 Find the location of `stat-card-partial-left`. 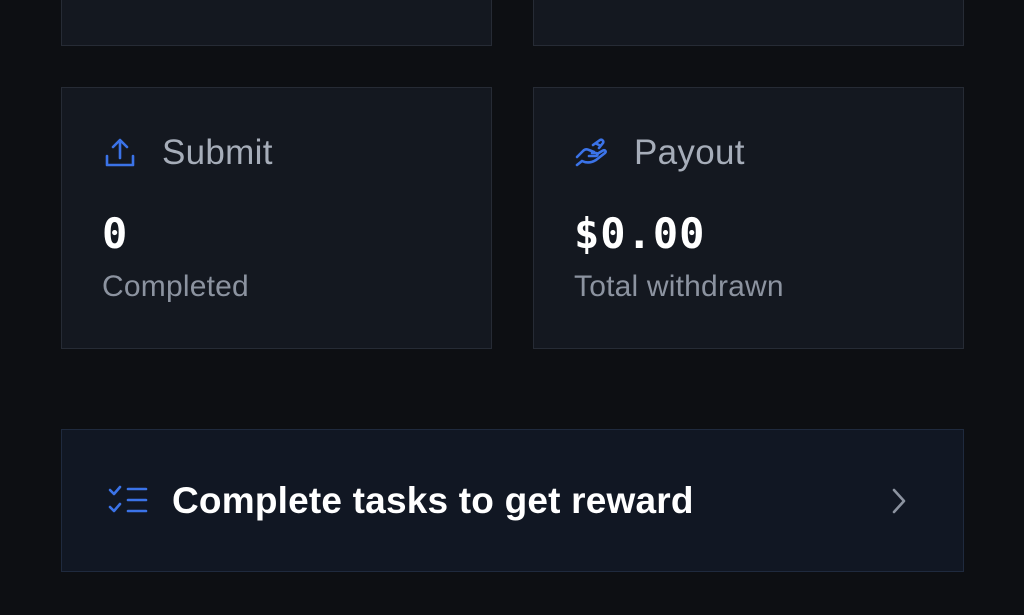

stat-card-partial-left is located at coordinates (276, 23).